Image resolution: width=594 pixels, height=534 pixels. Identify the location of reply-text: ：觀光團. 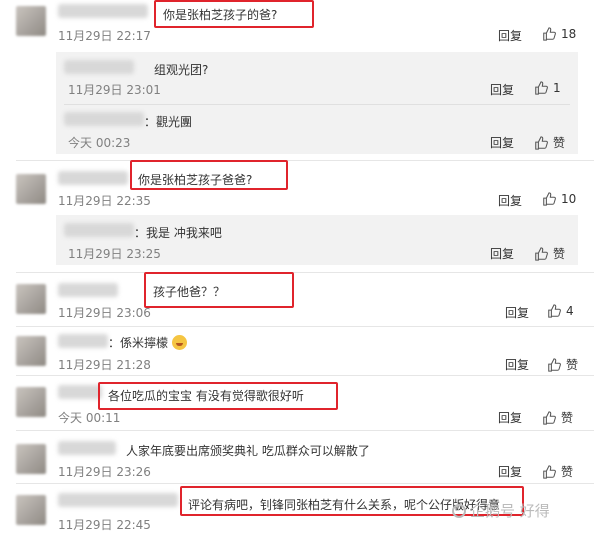
(168, 122).